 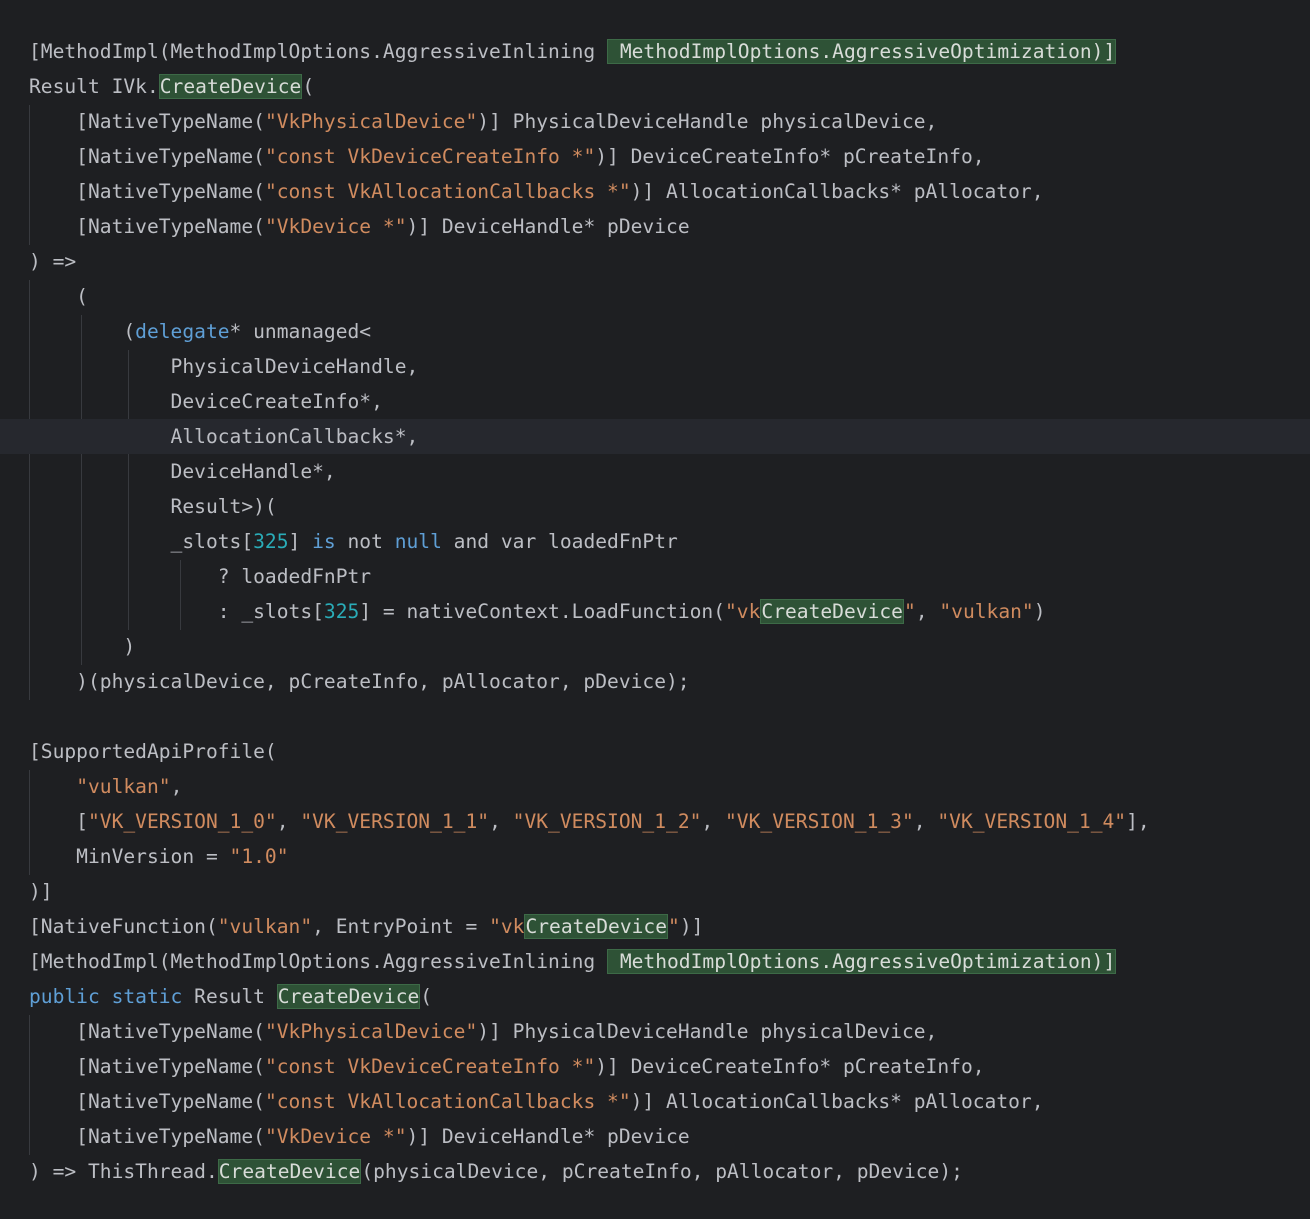 I want to click on code-line: DeviceHandle*,, so click(x=655, y=471).